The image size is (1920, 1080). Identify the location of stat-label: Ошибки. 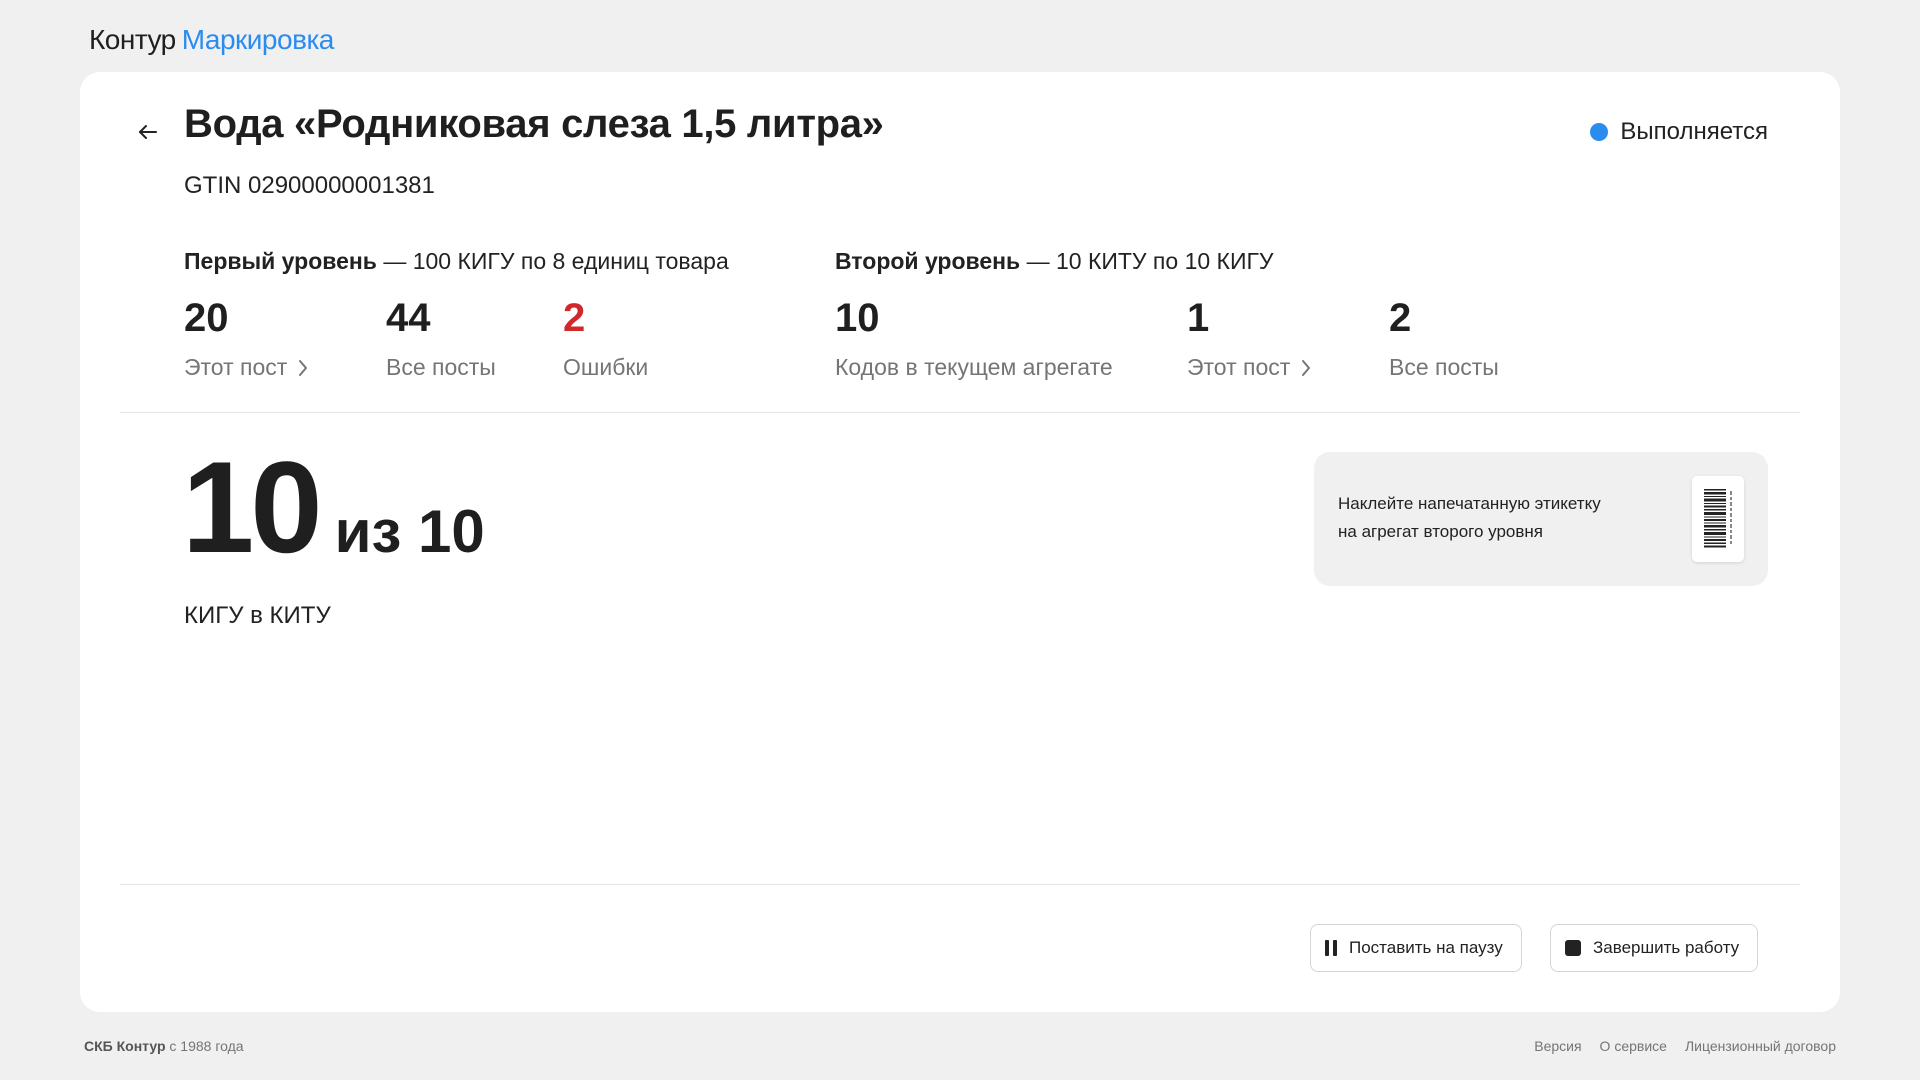
(606, 367).